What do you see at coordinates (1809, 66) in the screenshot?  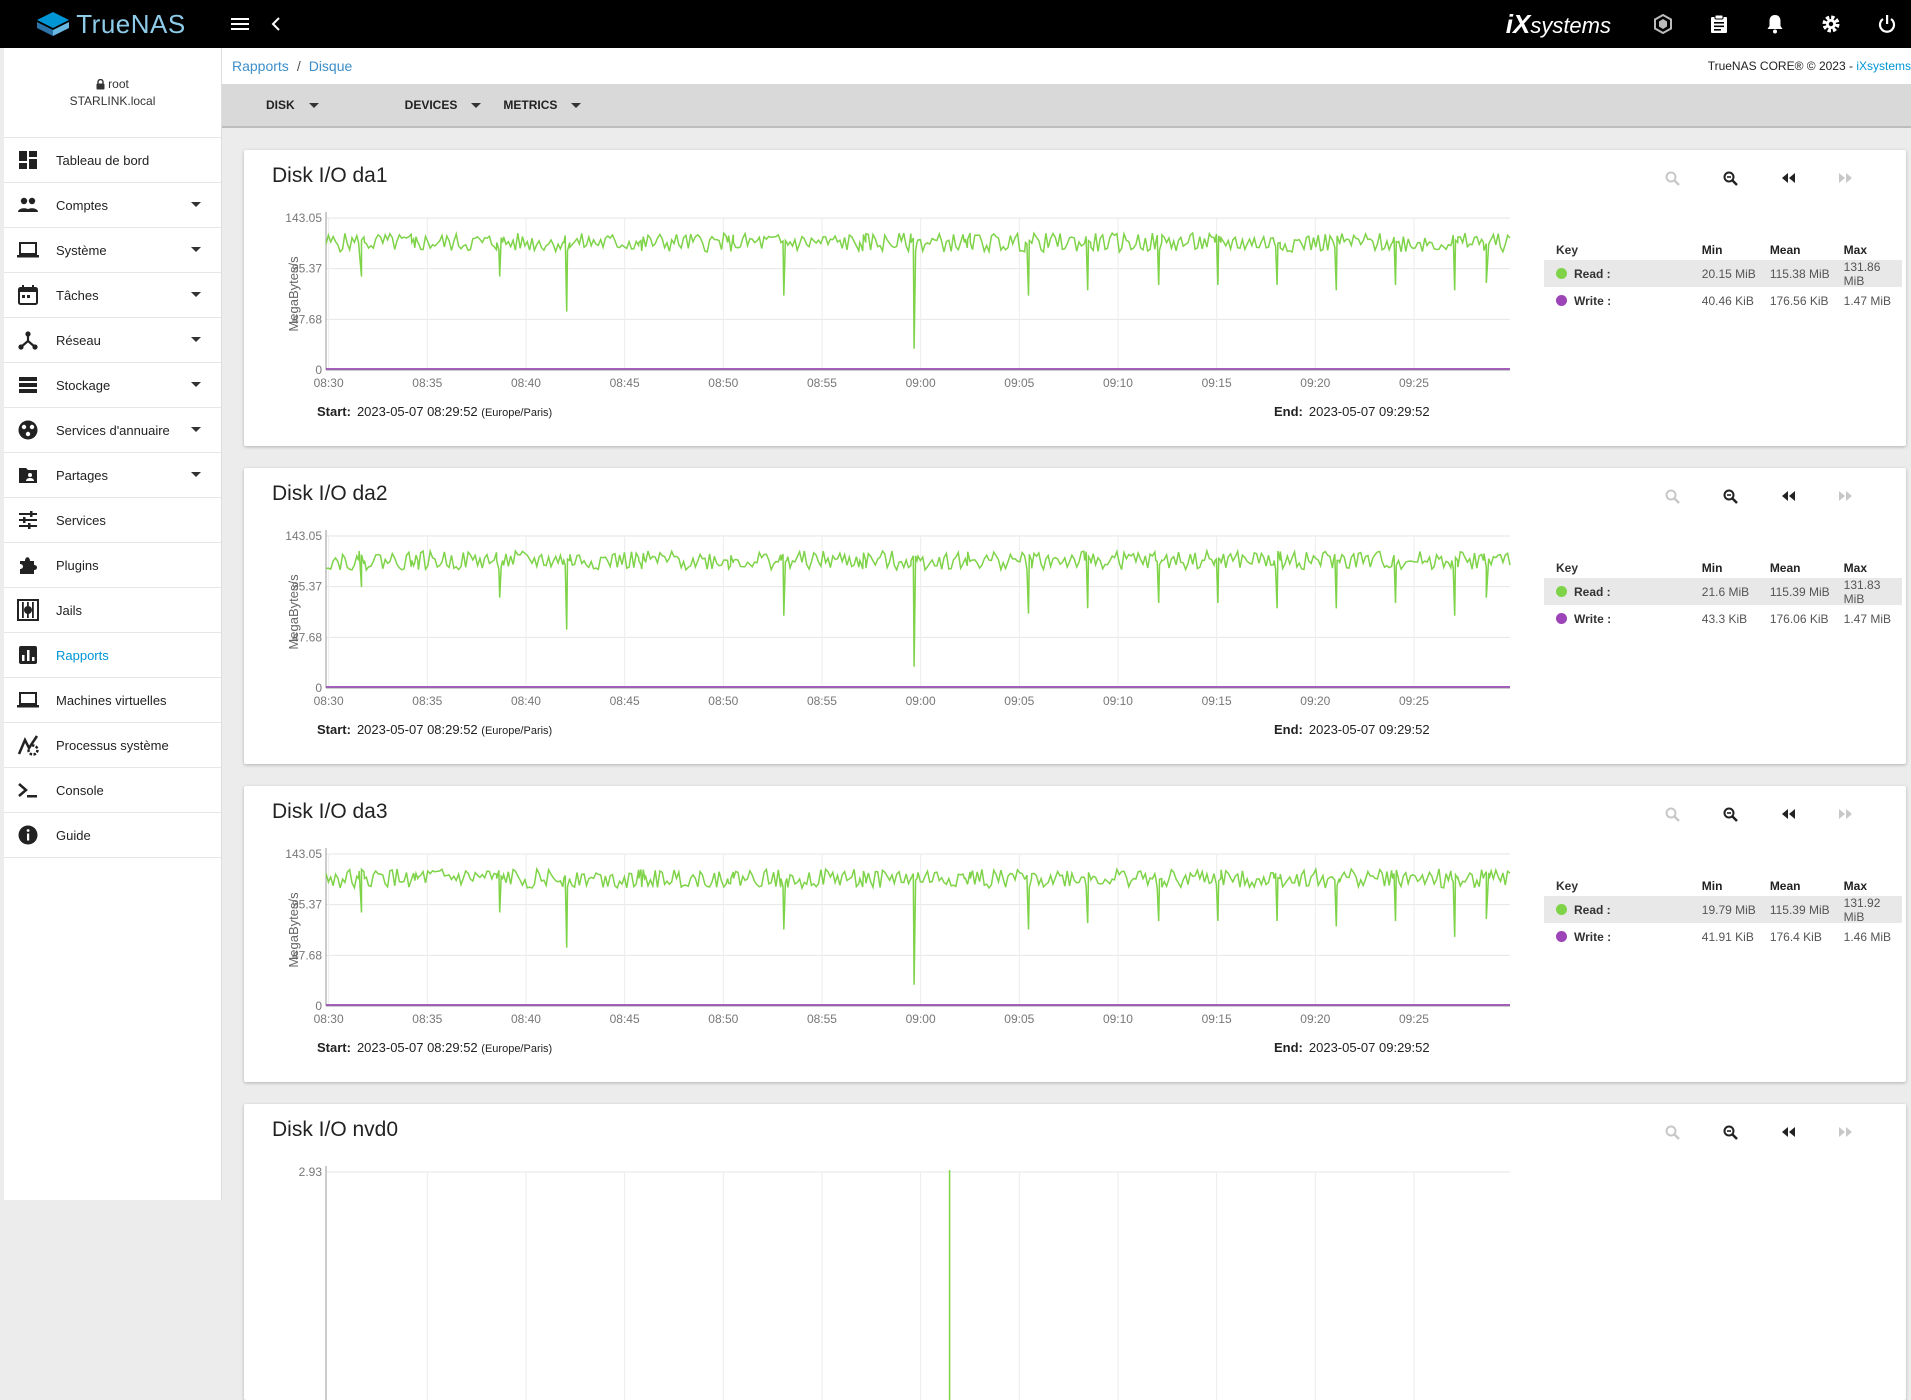 I see `copyright: TrueNAS CORE® © 2023 - iXsystems` at bounding box center [1809, 66].